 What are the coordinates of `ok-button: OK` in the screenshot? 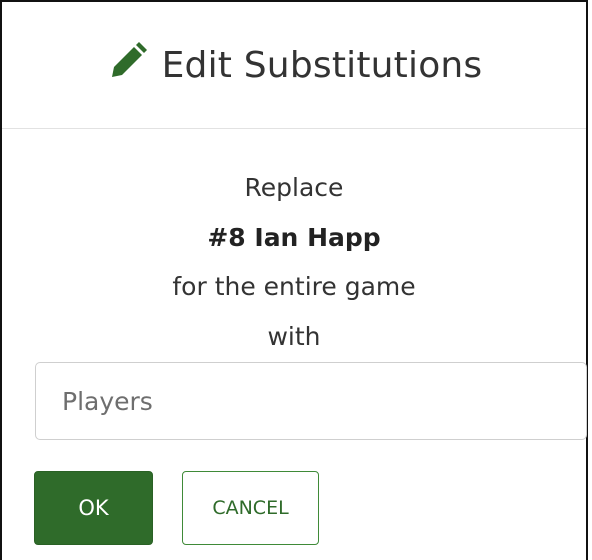 It's located at (93, 508).